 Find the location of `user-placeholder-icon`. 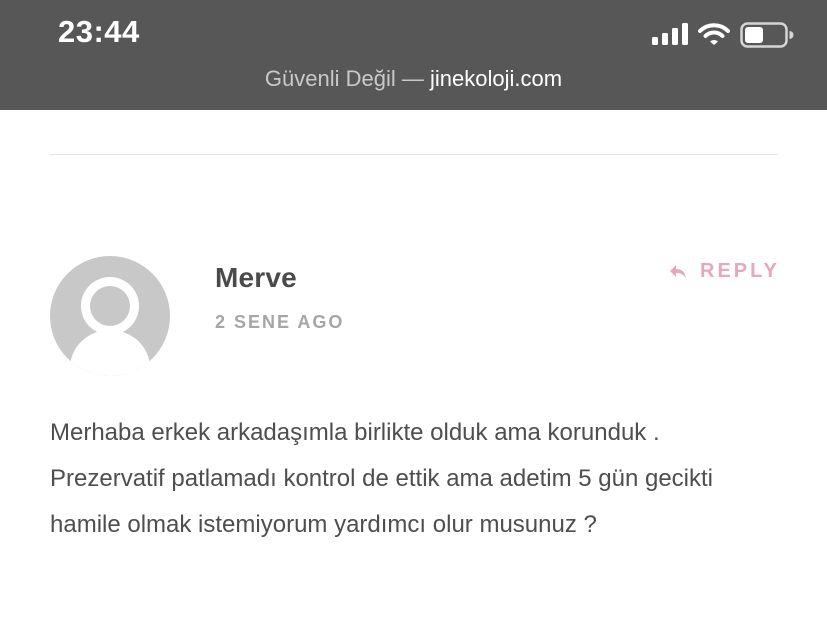

user-placeholder-icon is located at coordinates (110, 326).